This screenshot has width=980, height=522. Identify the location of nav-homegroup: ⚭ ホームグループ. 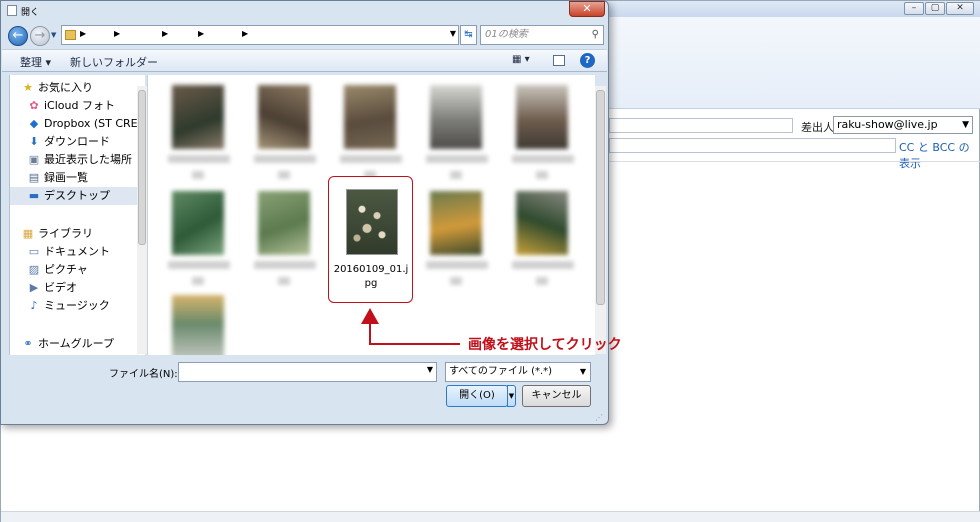
(74, 344).